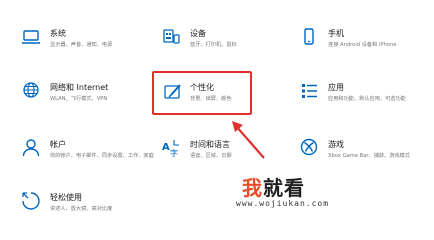 The height and width of the screenshot is (240, 434). Describe the element at coordinates (102, 156) in the screenshot. I see `tile-description: 你的帐户、电子邮件、同步设置、工作、家庭` at that location.